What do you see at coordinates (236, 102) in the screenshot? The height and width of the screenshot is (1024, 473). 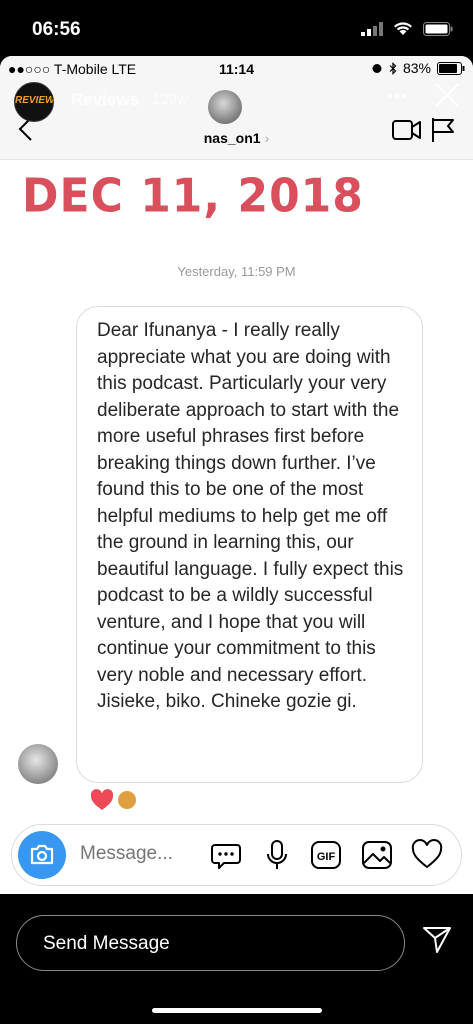 I see `story-overlay: REVIEWS Reviews 129w` at bounding box center [236, 102].